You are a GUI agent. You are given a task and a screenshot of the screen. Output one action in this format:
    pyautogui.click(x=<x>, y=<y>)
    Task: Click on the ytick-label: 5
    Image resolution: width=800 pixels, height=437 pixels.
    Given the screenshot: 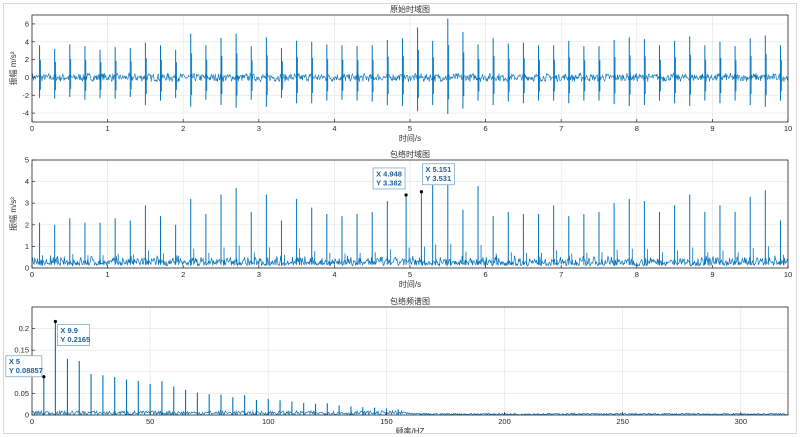 What is the action you would take?
    pyautogui.click(x=27, y=160)
    